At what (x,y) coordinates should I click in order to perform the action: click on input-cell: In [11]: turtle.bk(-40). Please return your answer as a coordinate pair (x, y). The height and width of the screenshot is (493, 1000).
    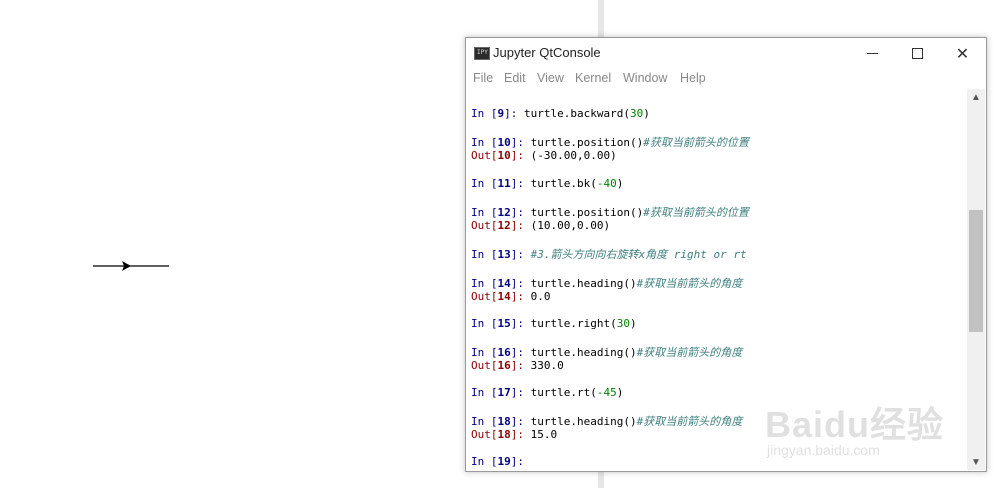
    Looking at the image, I should click on (547, 183).